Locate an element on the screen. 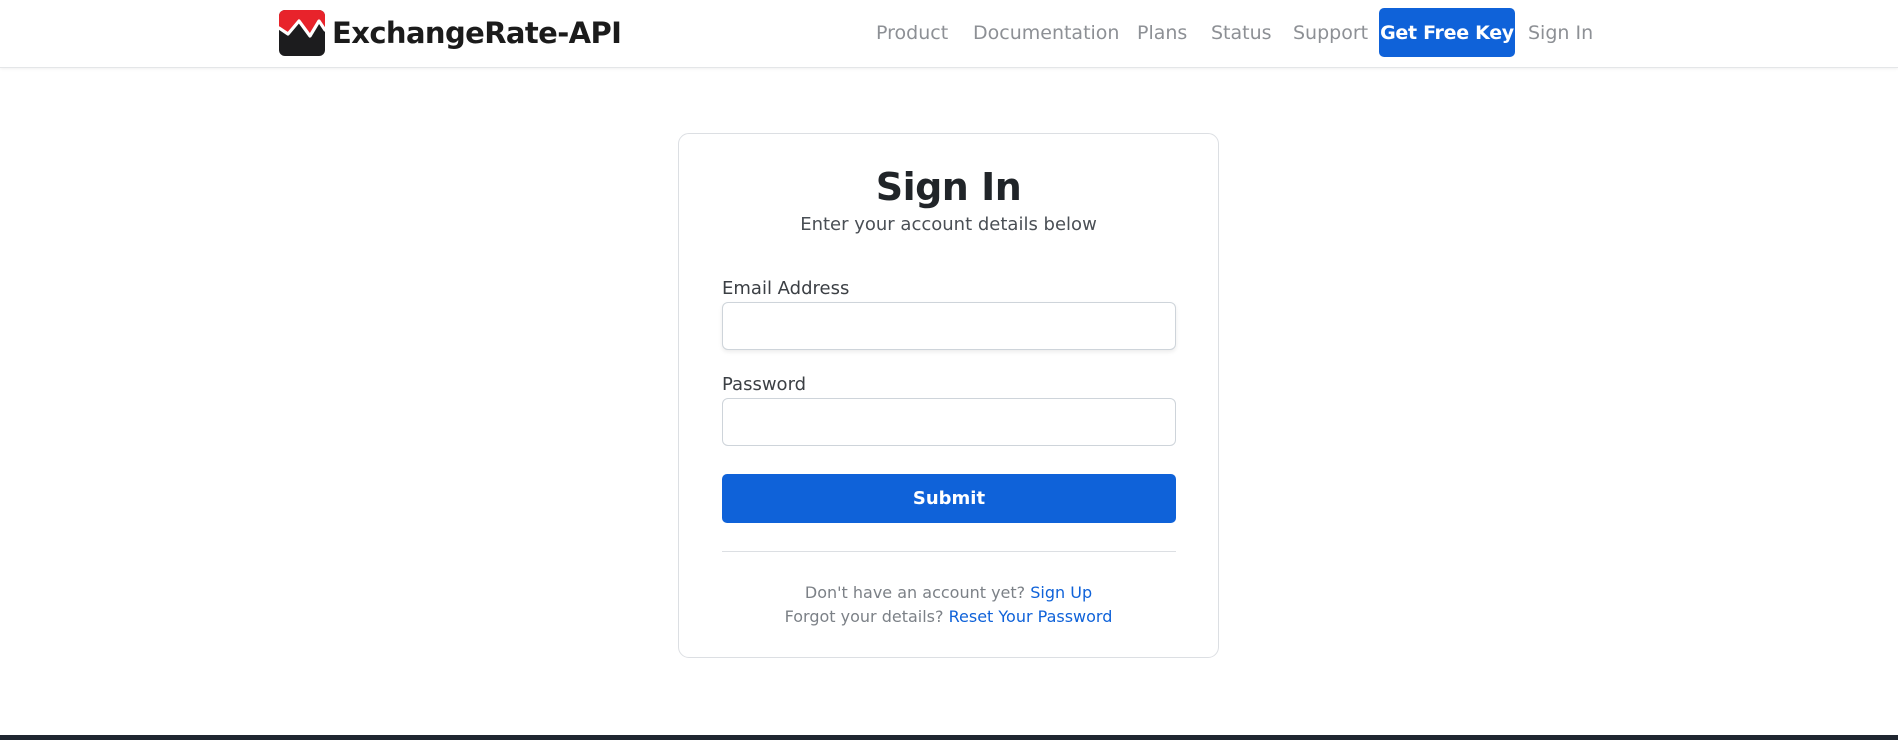  divider is located at coordinates (949, 551).